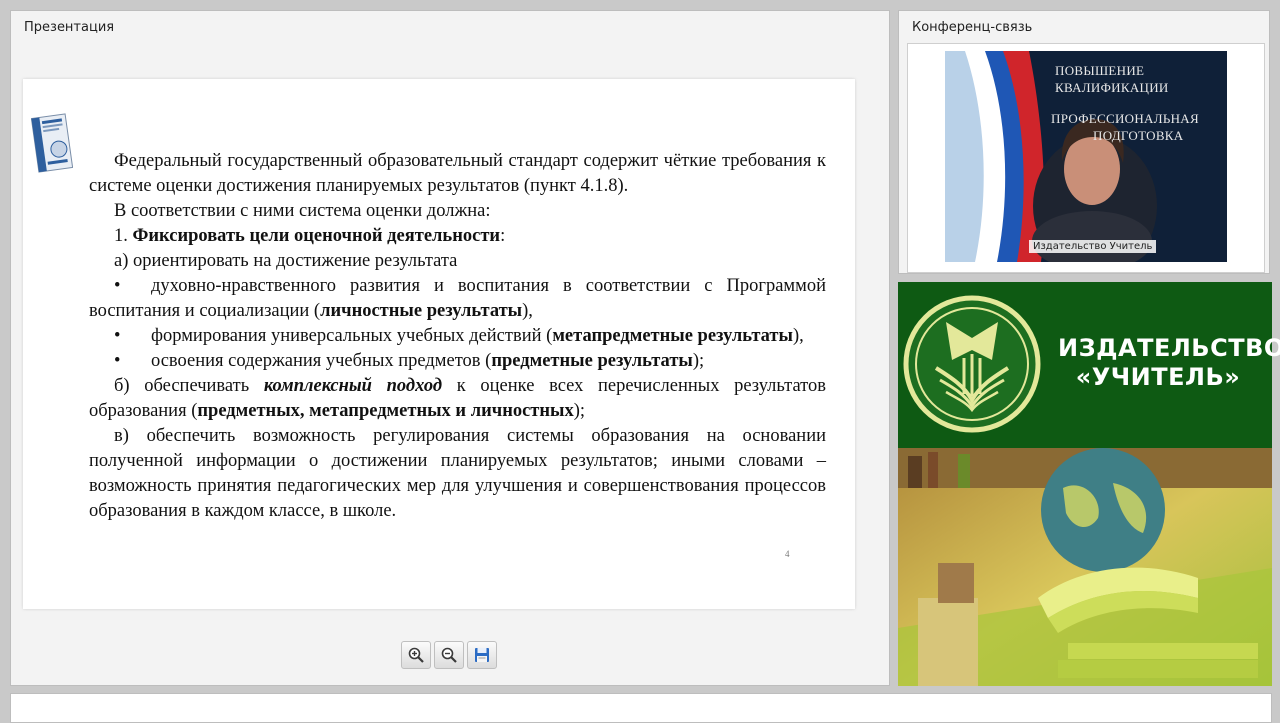  I want to click on publisher-name-line-1: ИЗДАТЕЛЬСТВО, so click(1169, 348).